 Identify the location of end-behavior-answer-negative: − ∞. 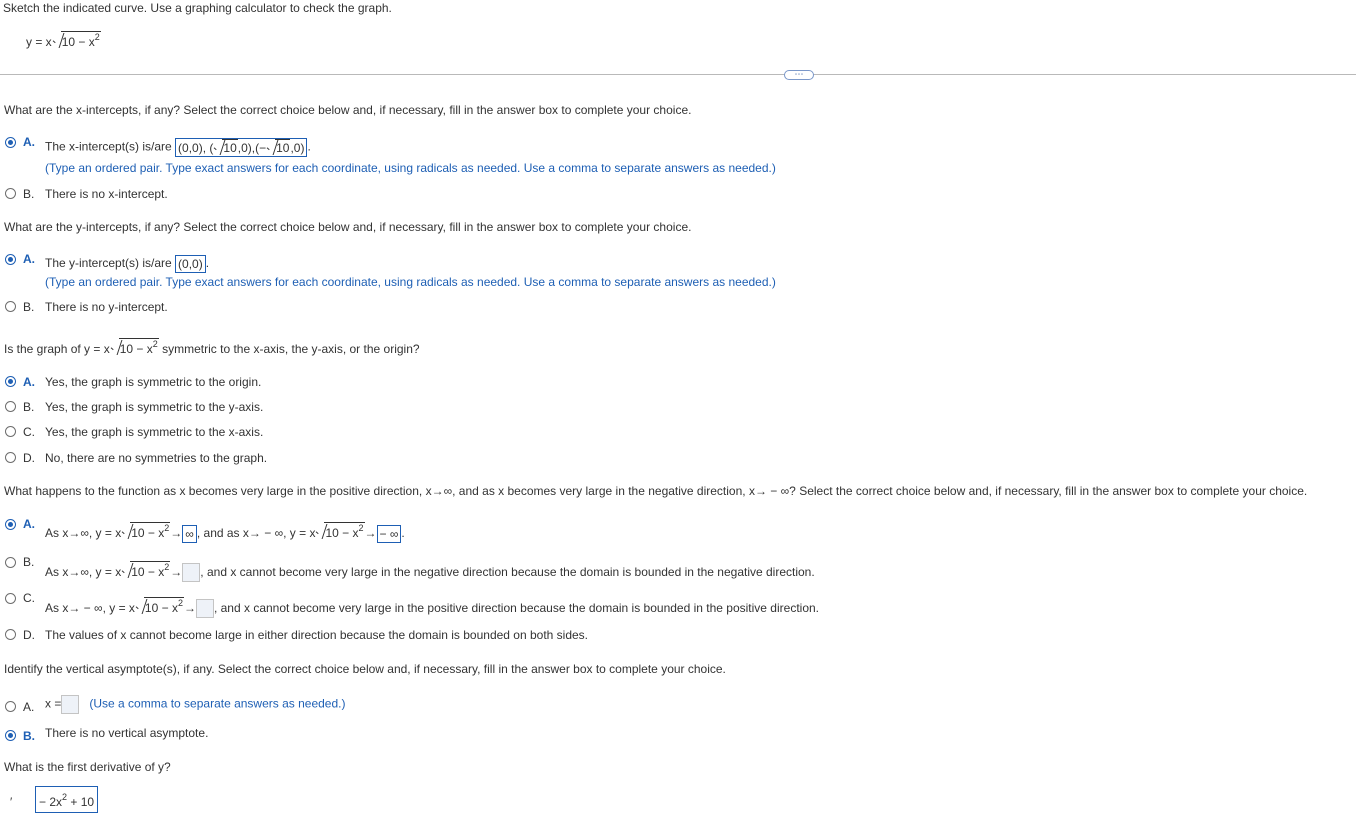
(389, 533).